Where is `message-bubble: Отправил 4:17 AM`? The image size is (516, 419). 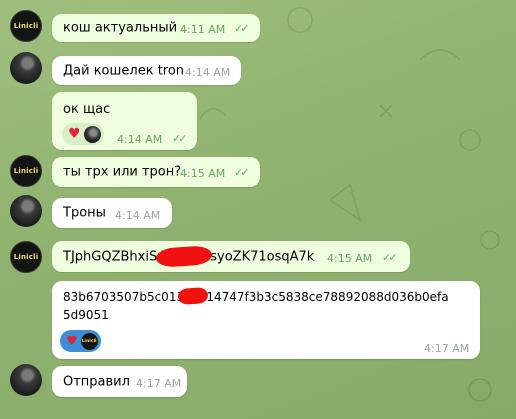
message-bubble: Отправил 4:17 AM is located at coordinates (119, 381).